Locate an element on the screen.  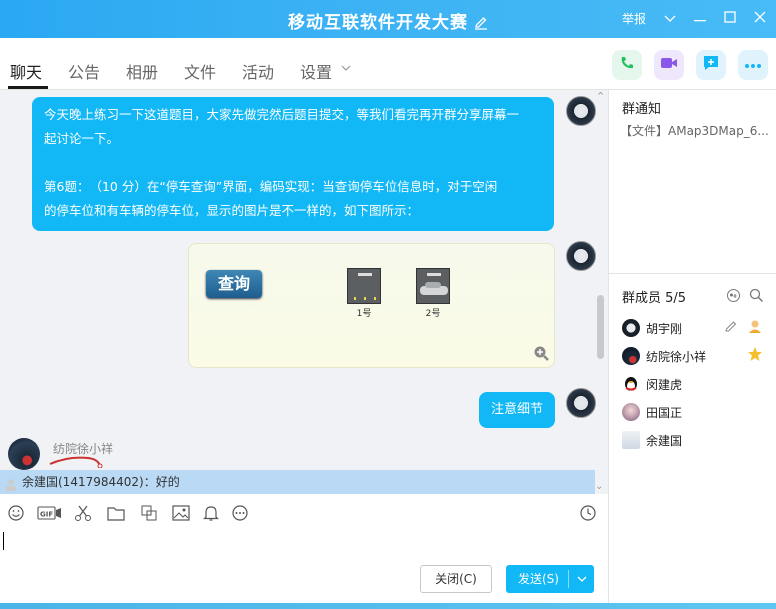
maximize-icon is located at coordinates (730, 18).